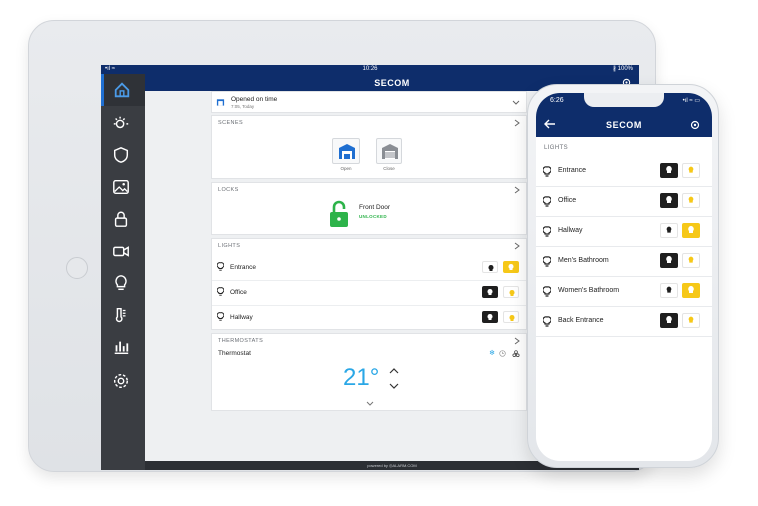 This screenshot has height=506, width=758. I want to click on chevron-down-icon, so click(516, 102).